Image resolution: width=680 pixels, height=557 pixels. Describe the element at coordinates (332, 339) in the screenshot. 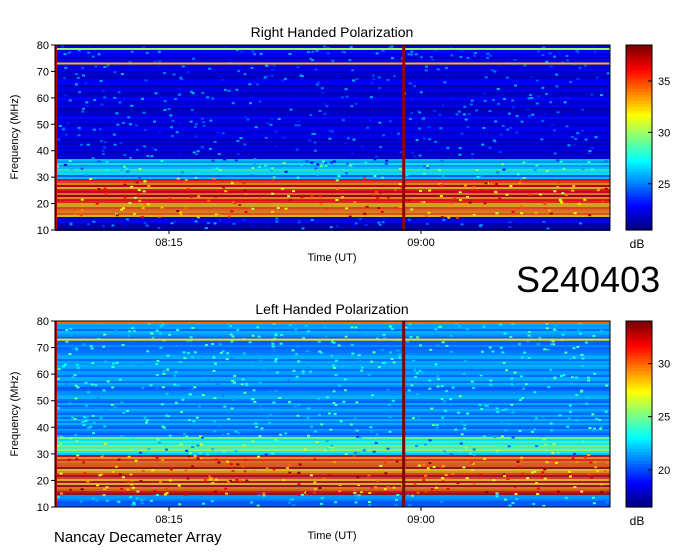

I see `rfi-line` at that location.